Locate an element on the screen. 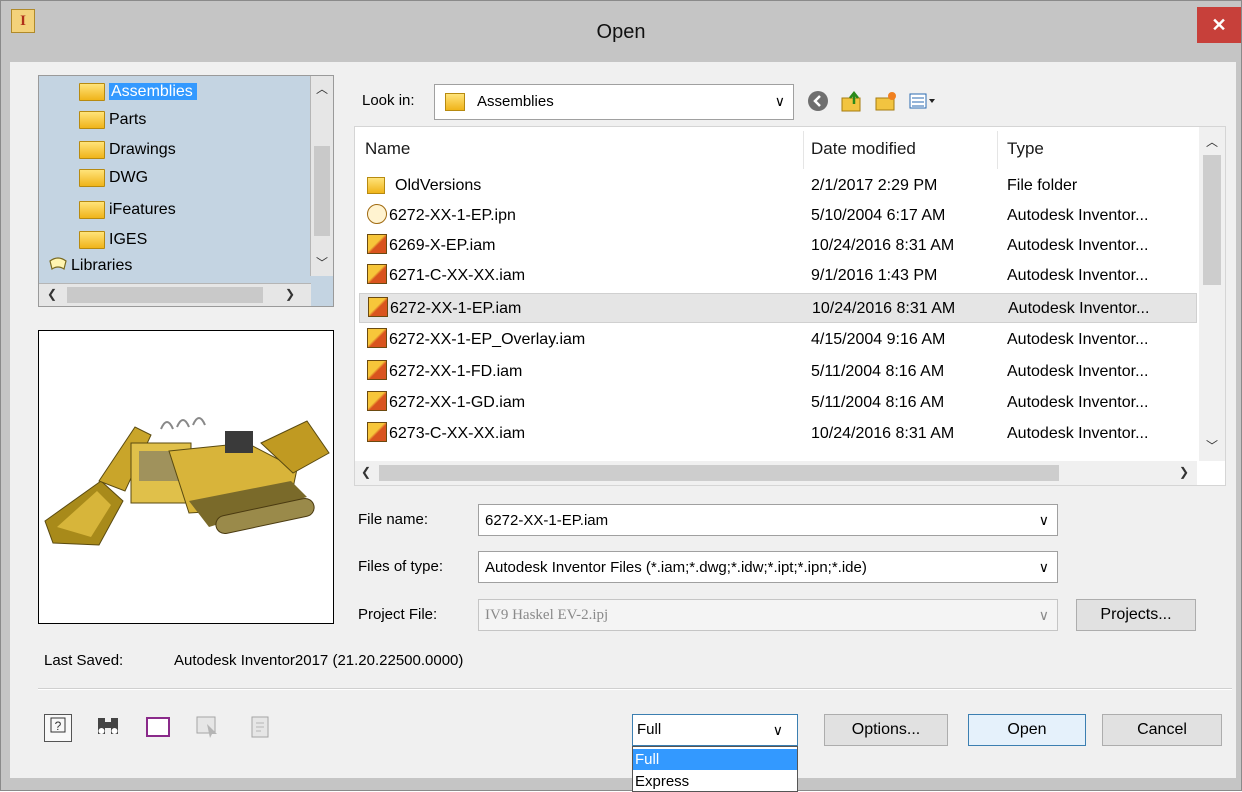 The height and width of the screenshot is (792, 1242). file-name: 6272-XX-1-FD.iam is located at coordinates (456, 371).